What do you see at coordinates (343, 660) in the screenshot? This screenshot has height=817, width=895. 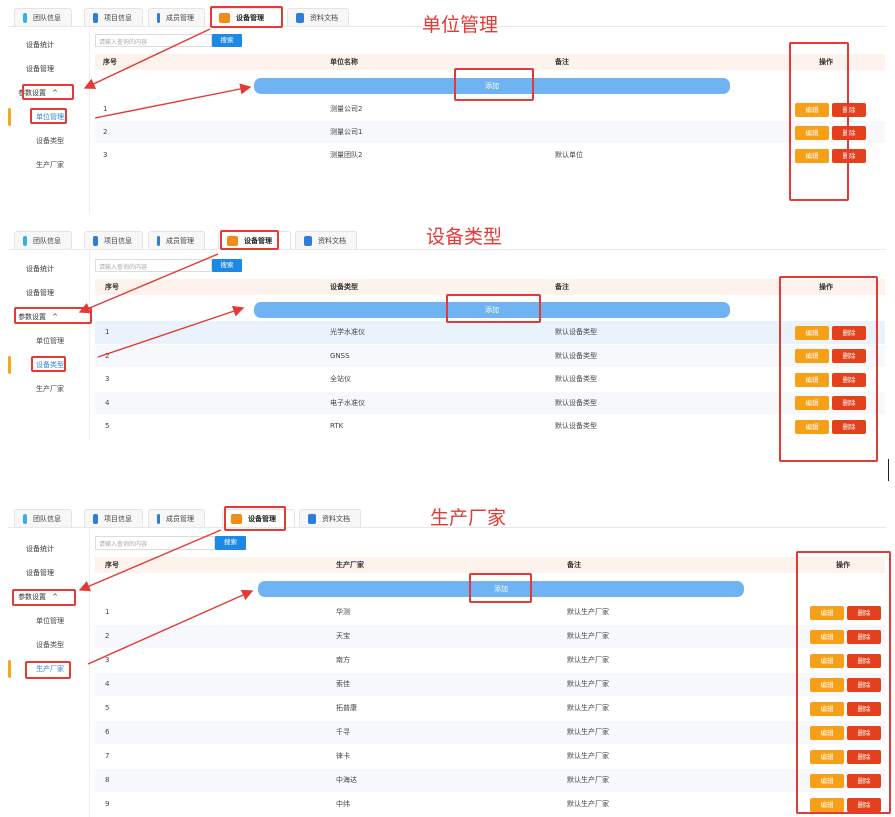 I see `row-name: 南方` at bounding box center [343, 660].